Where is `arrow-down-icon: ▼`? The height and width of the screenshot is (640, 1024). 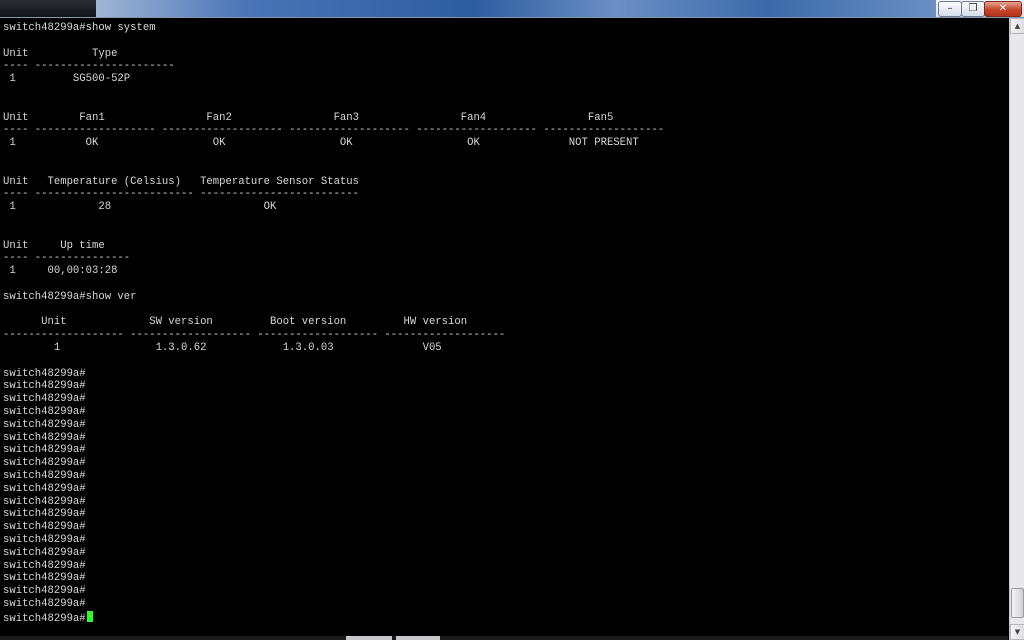
arrow-down-icon: ▼ is located at coordinates (1017, 632).